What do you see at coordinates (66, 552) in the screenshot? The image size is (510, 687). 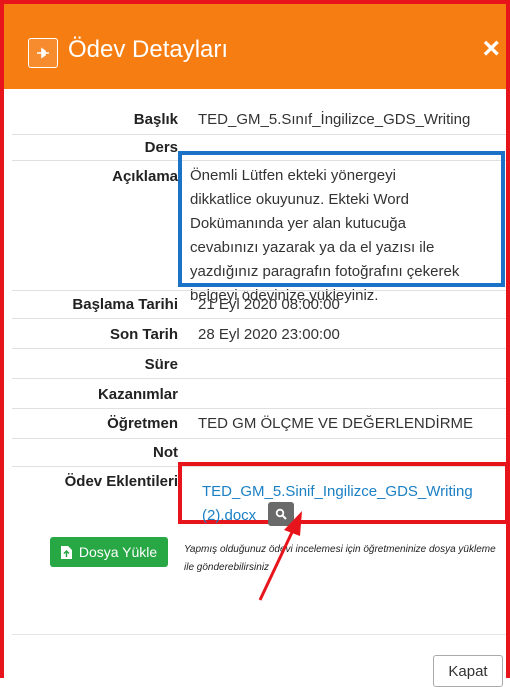 I see `file-upload-icon` at bounding box center [66, 552].